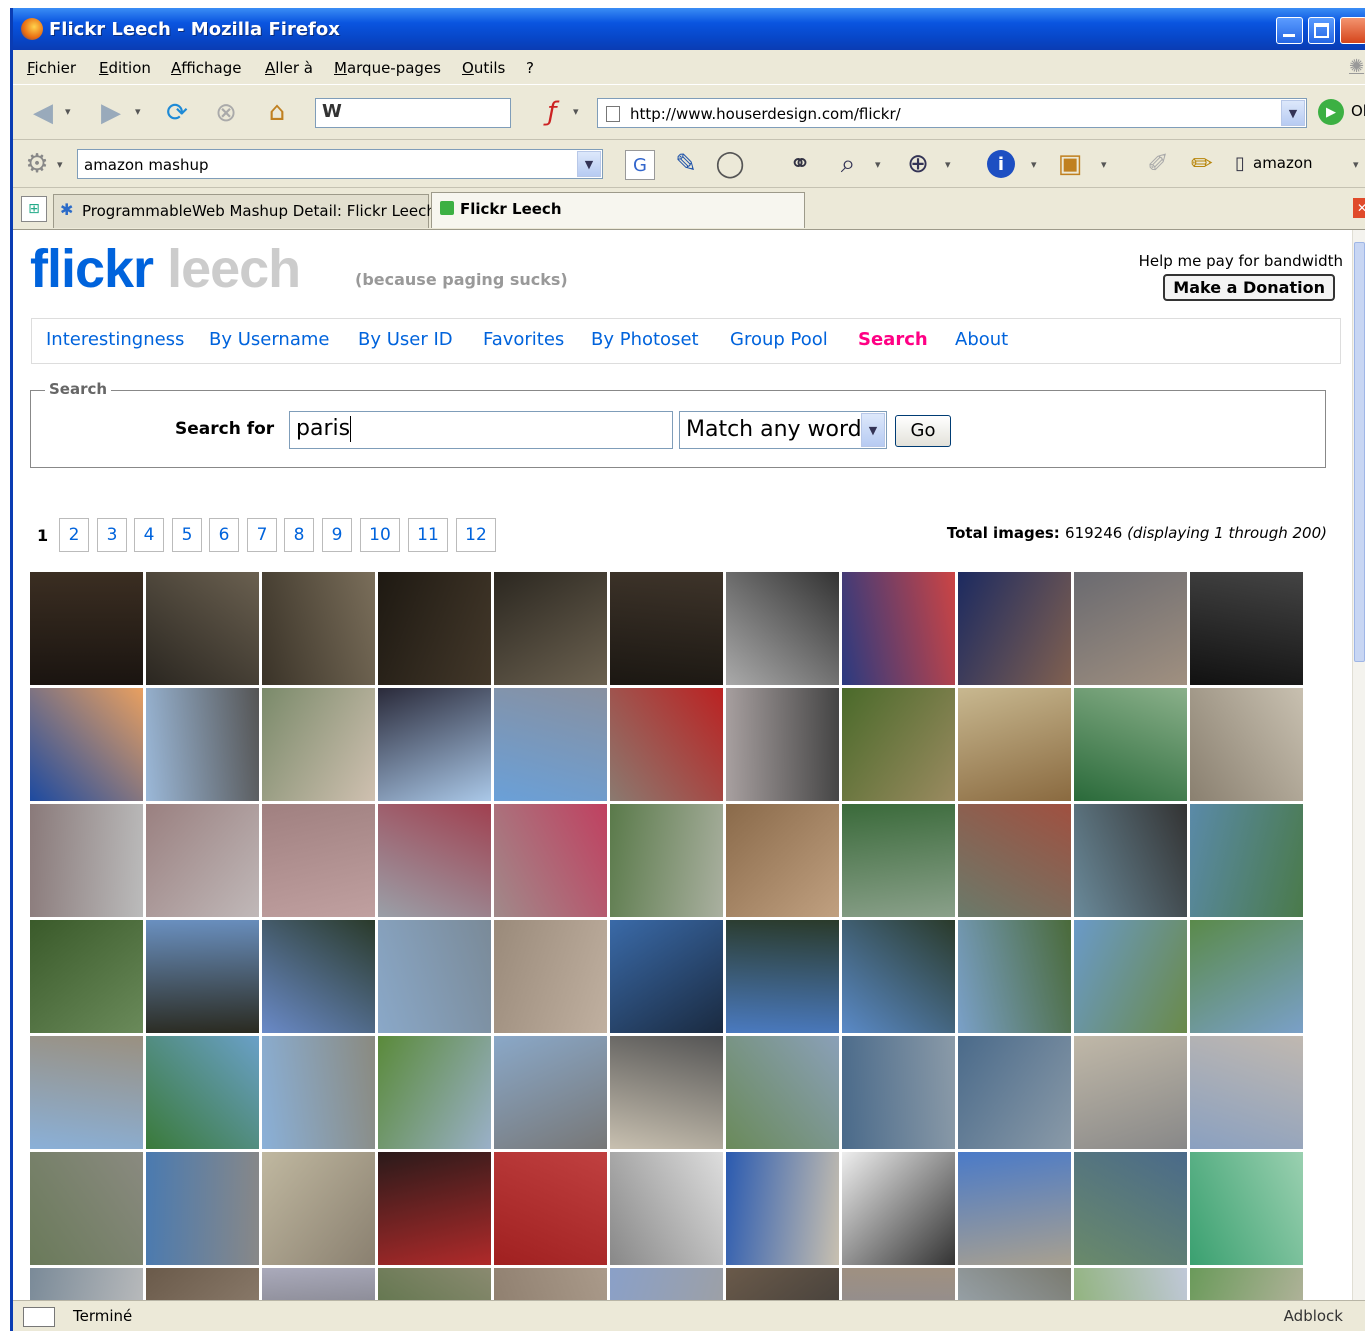 The height and width of the screenshot is (1331, 1365). Describe the element at coordinates (481, 430) in the screenshot. I see `search-input: paris` at that location.